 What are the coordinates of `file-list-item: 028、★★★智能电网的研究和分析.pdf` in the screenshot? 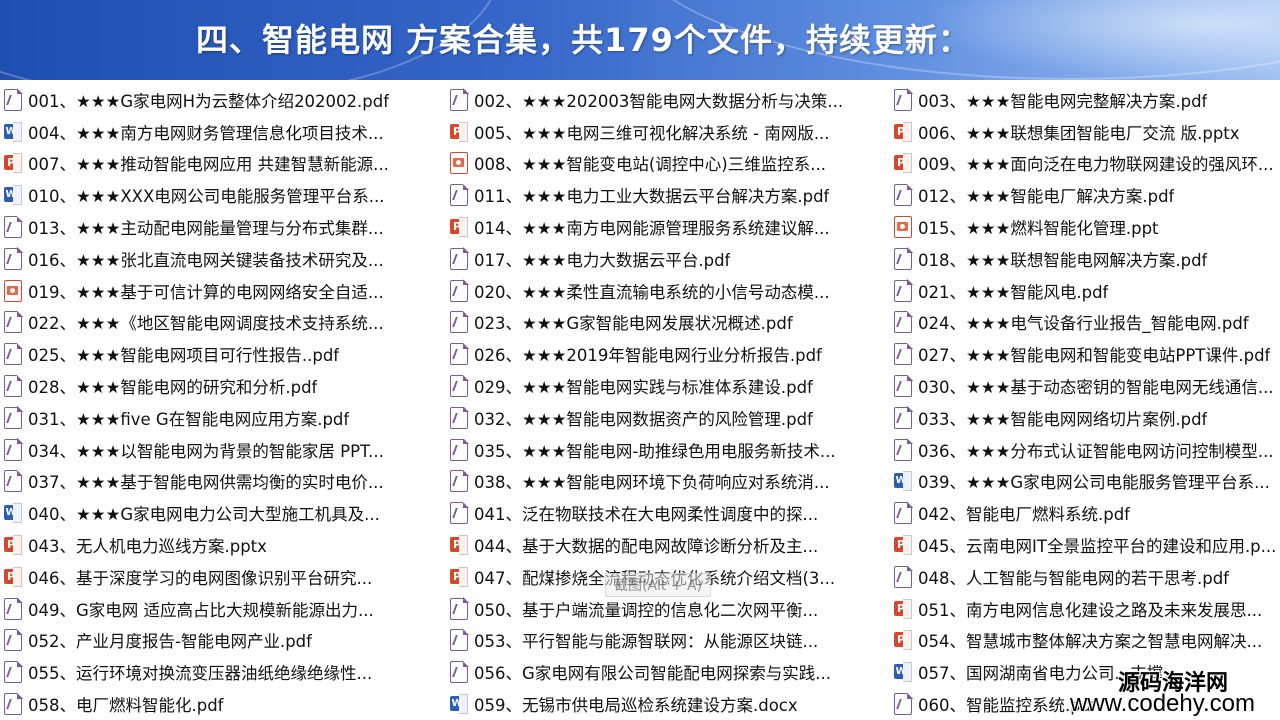 It's located at (223, 386).